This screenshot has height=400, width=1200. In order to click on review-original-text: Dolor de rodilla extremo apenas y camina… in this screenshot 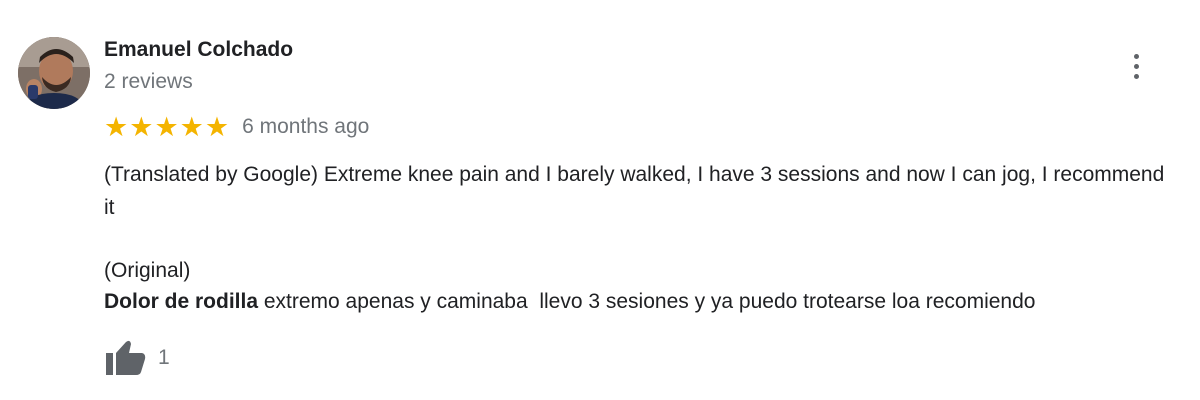, I will do `click(569, 302)`.